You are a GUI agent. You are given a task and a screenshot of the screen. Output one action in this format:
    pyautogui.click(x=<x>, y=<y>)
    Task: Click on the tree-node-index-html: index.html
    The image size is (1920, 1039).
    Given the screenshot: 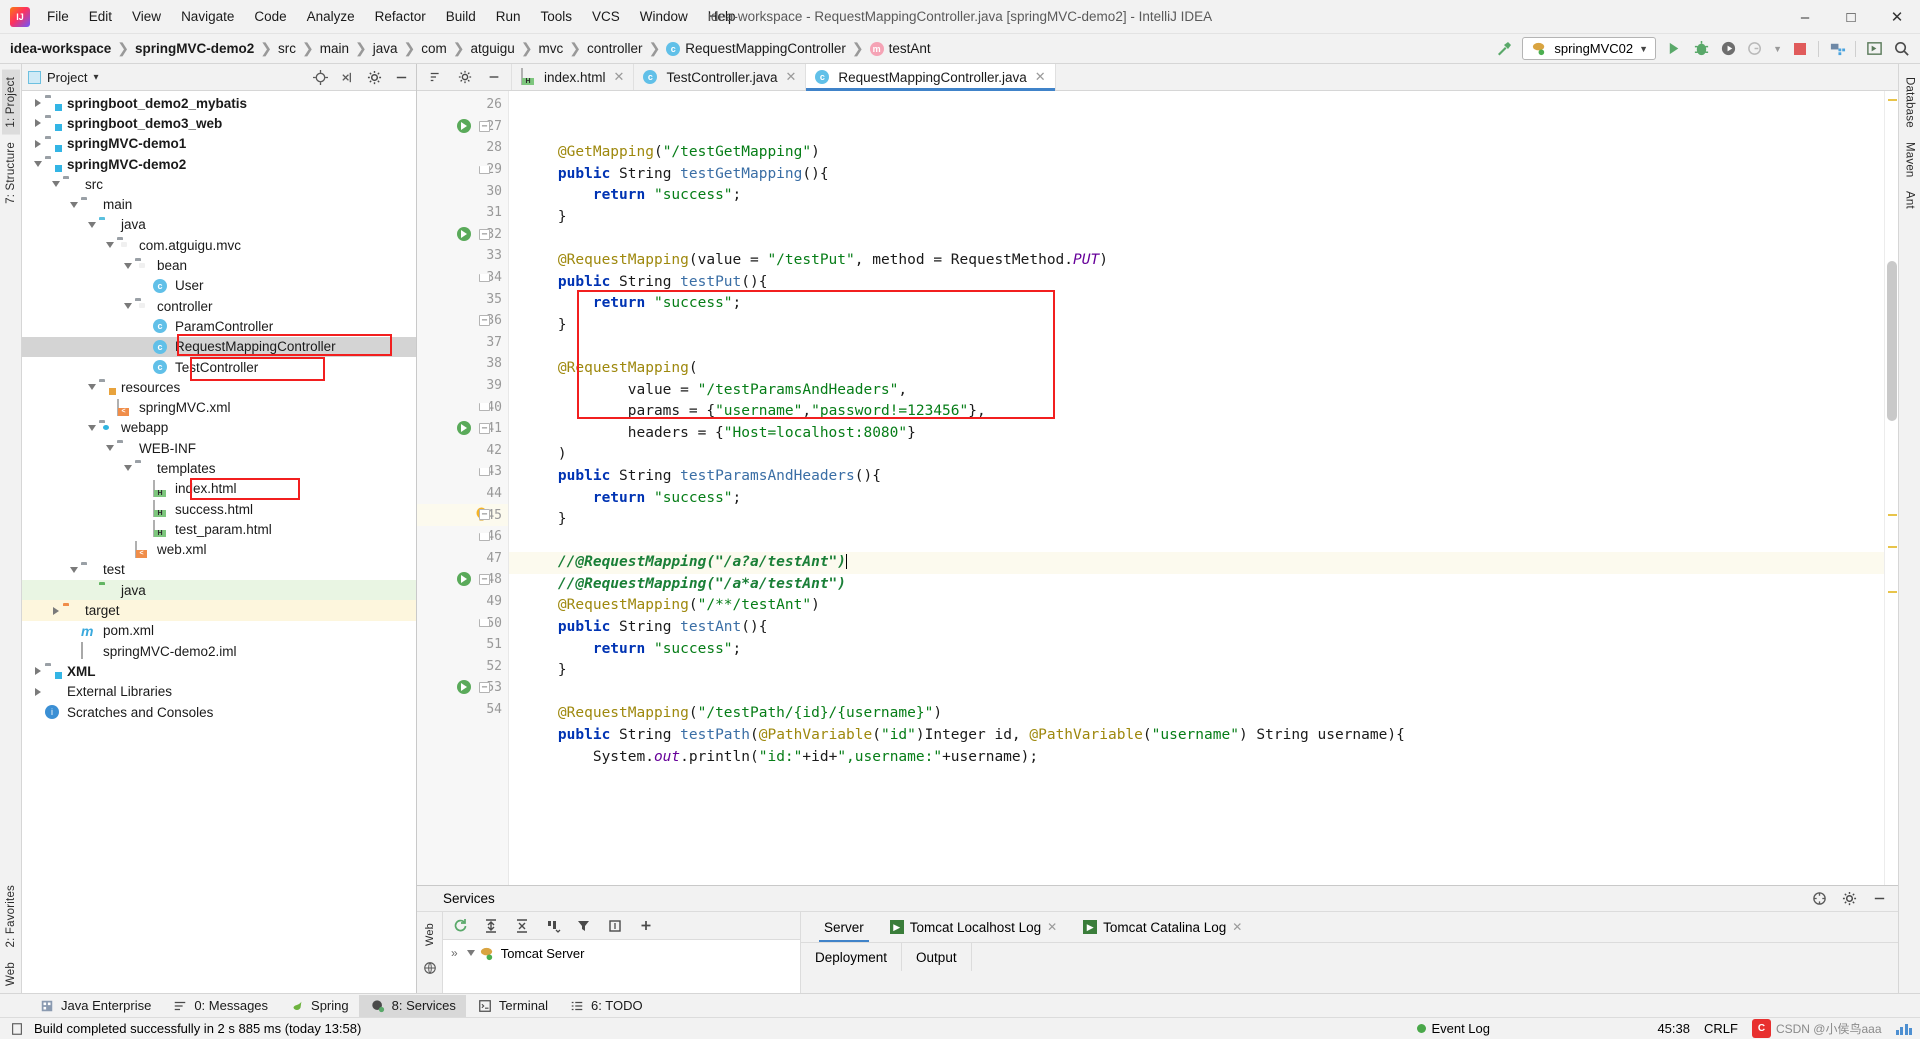 What is the action you would take?
    pyautogui.click(x=219, y=489)
    